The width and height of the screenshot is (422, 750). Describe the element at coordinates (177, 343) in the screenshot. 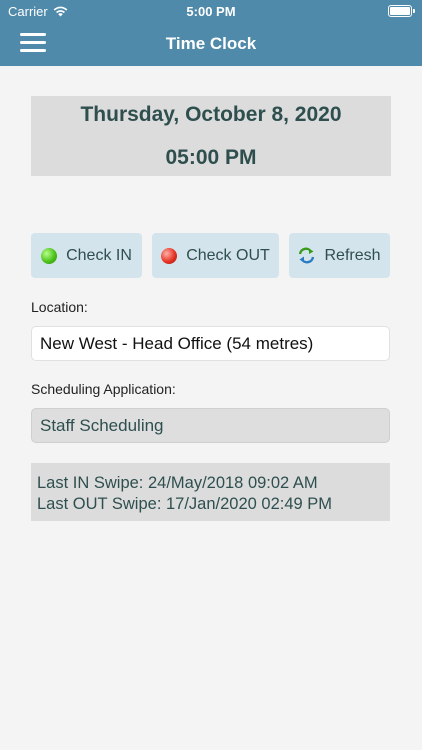

I see `location-value: New West - Head Office (54 metres)` at that location.